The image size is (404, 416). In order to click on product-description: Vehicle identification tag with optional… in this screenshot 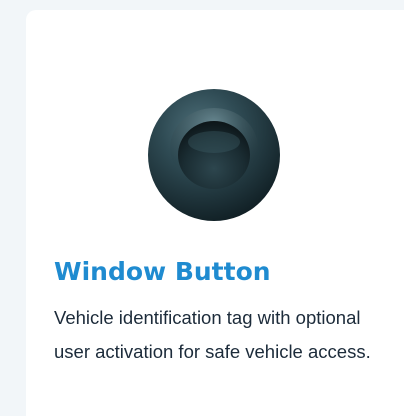, I will do `click(212, 334)`.